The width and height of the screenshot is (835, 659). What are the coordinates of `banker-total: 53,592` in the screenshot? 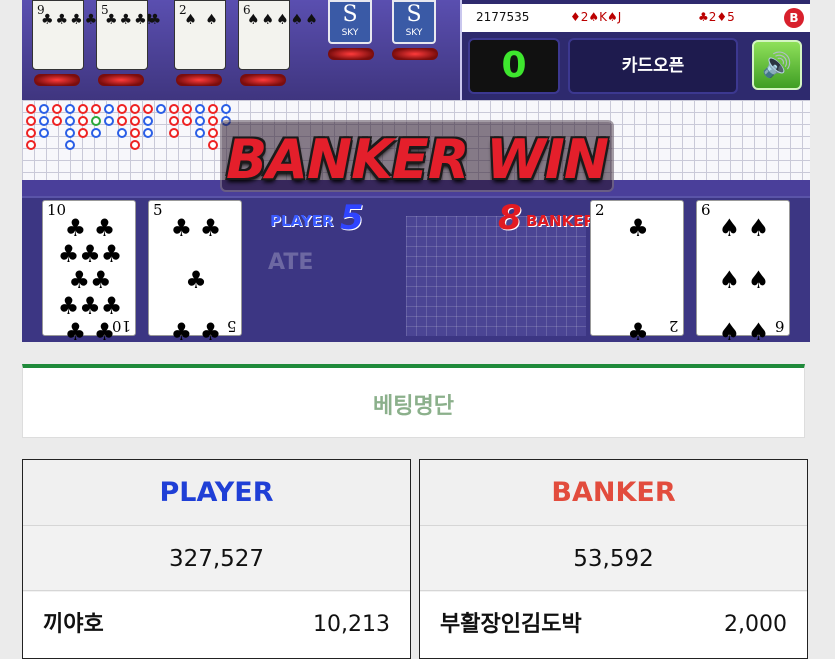 It's located at (613, 559).